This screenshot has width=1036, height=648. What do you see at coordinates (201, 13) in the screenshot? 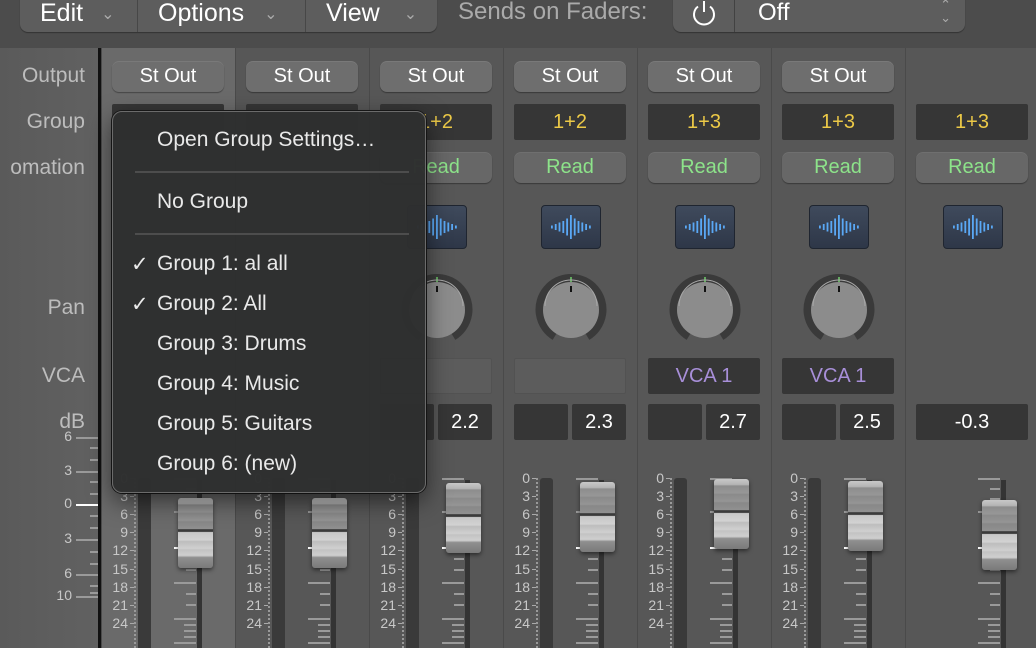
I see `options-menu-label: Options` at bounding box center [201, 13].